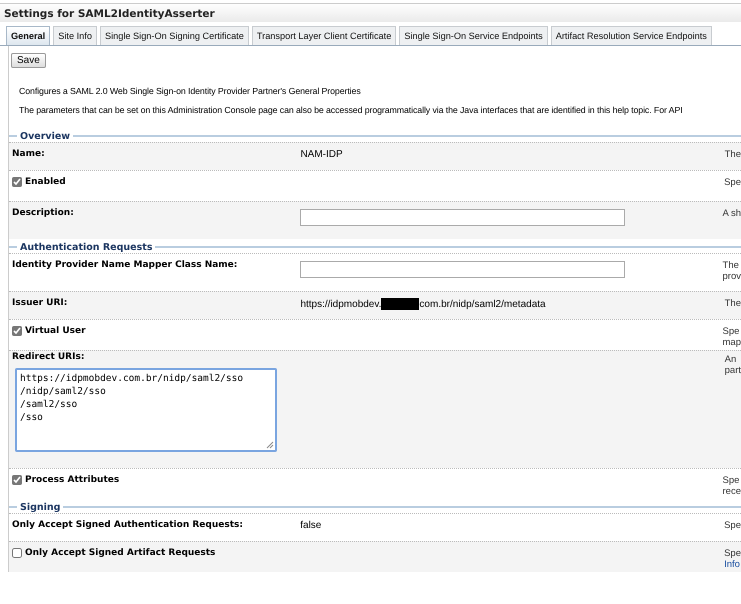 Image resolution: width=741 pixels, height=604 pixels. I want to click on field-label: Only Accept Signed Authentication Requests:, so click(127, 525).